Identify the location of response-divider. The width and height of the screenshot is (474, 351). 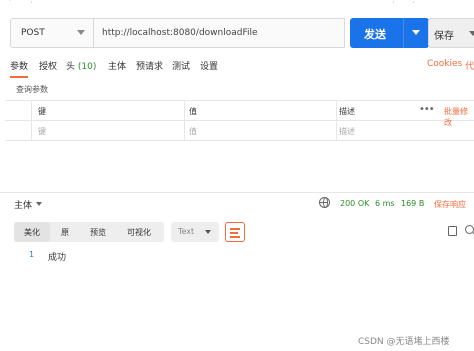
(237, 192).